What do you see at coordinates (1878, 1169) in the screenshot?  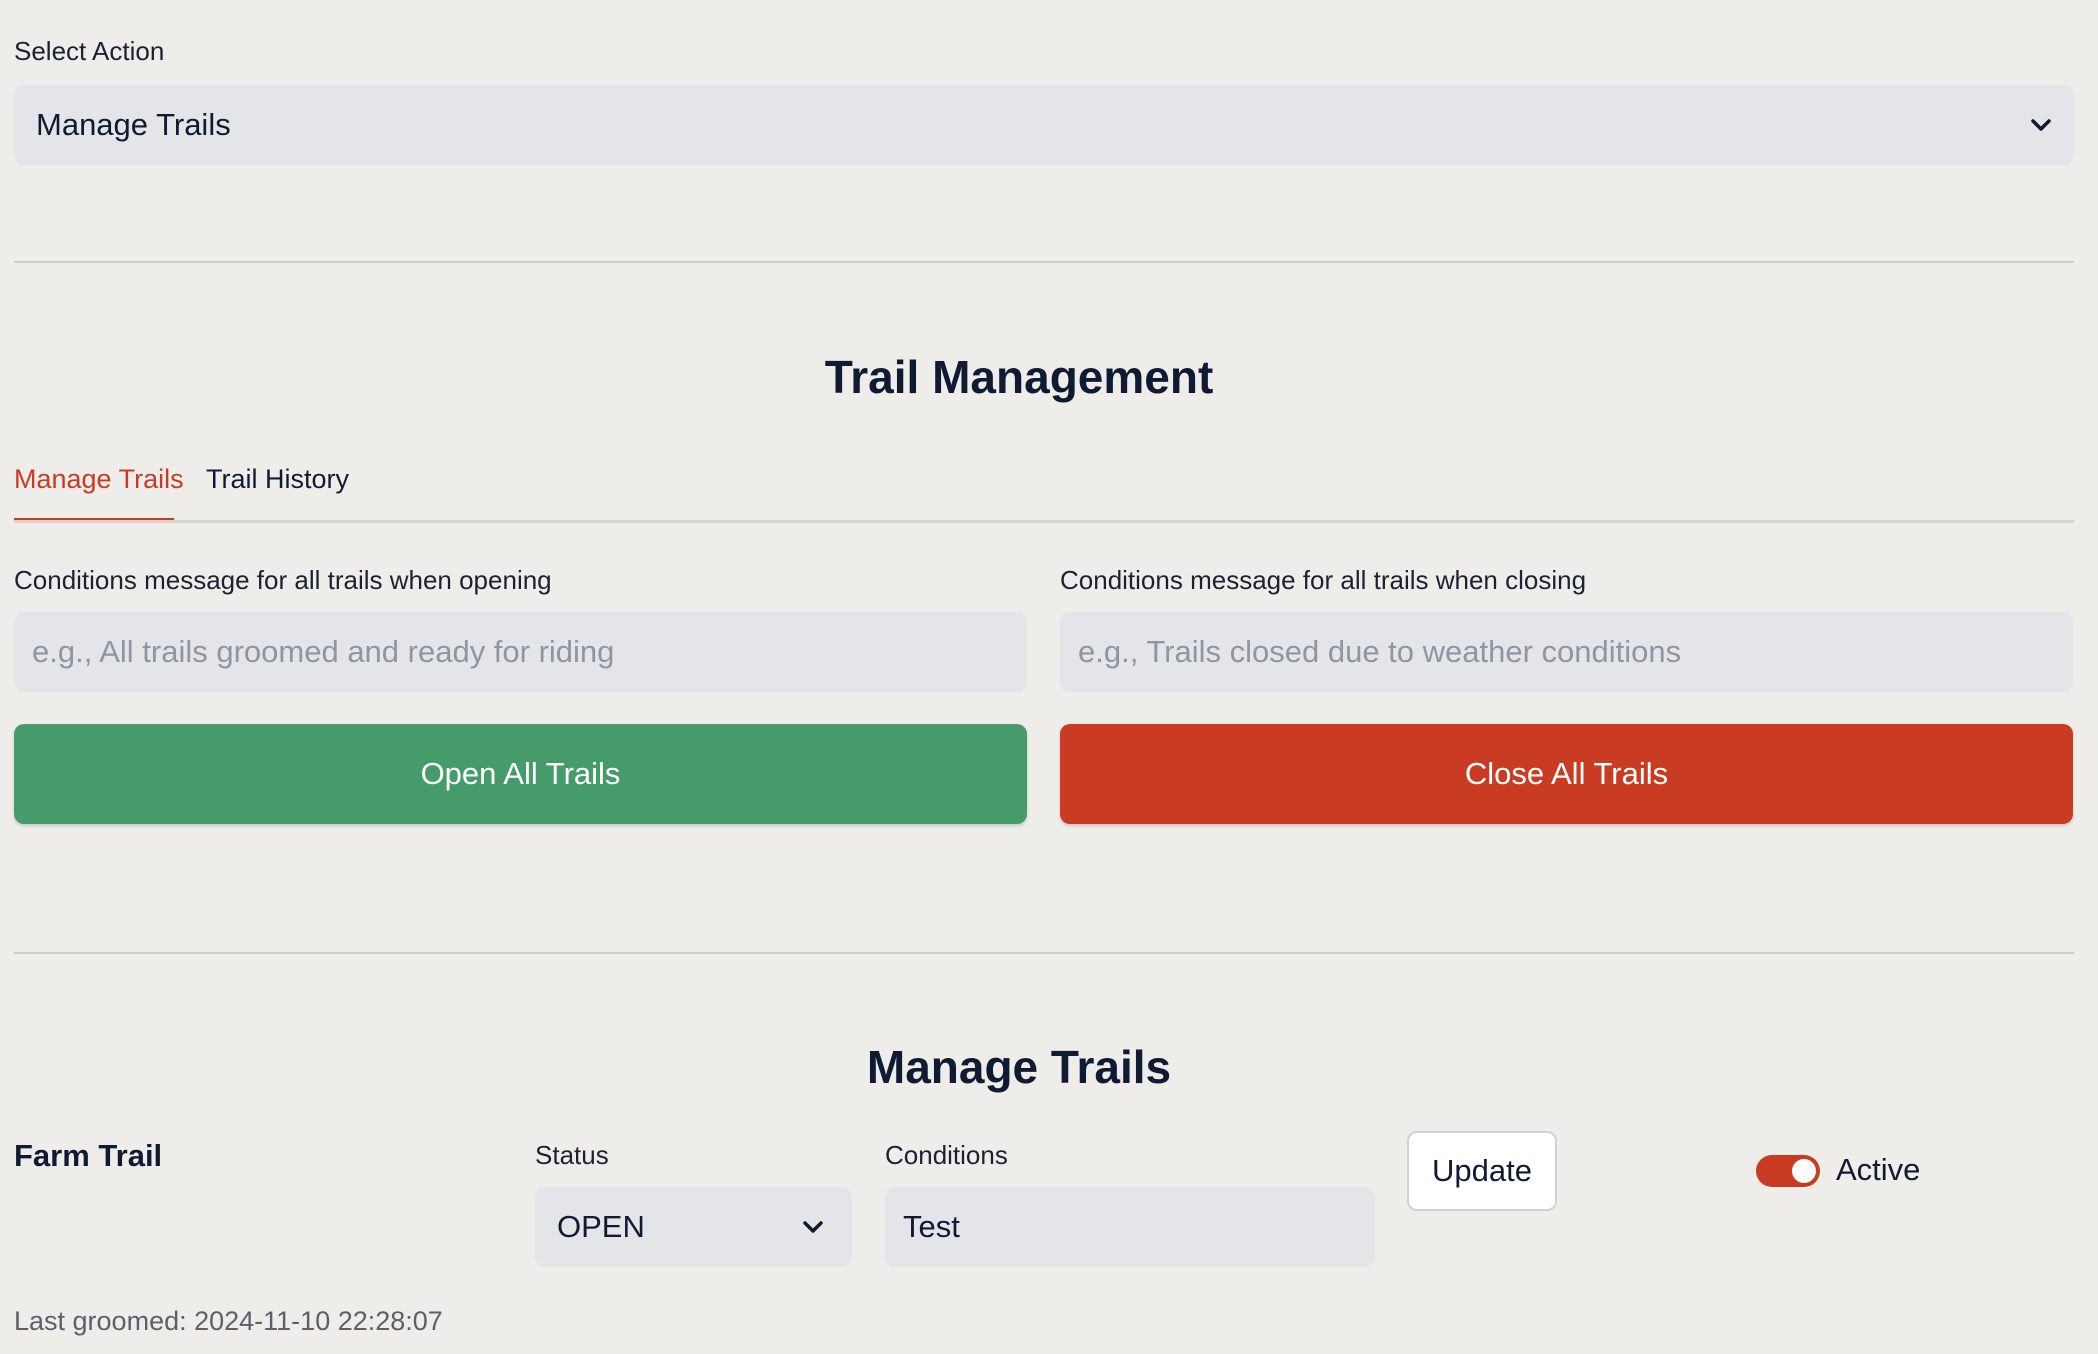 I see `active-label: Active` at bounding box center [1878, 1169].